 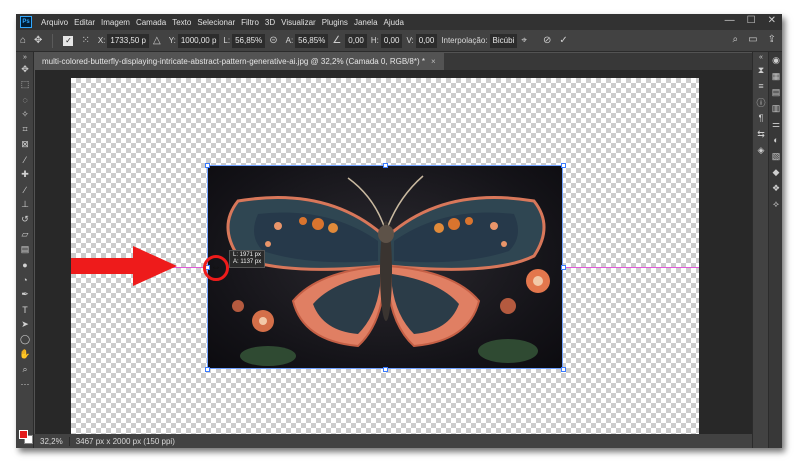 I want to click on blur-tool-icon: ●, so click(x=25, y=264).